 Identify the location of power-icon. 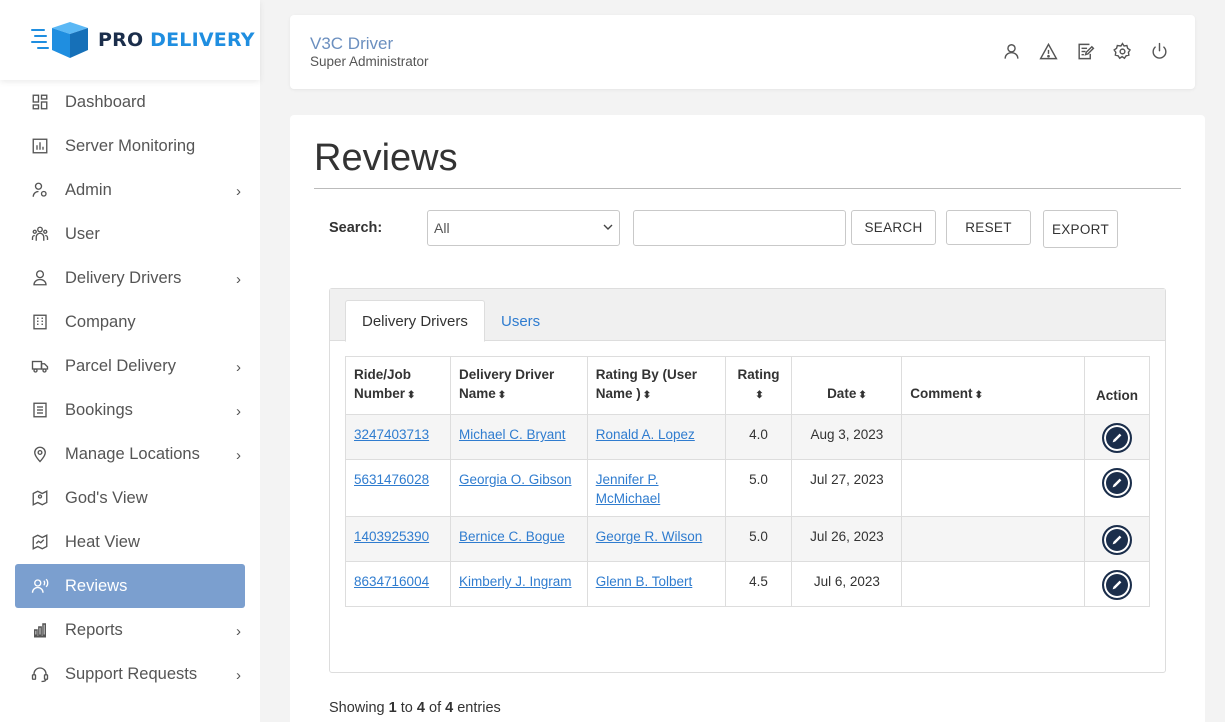
(1159, 51).